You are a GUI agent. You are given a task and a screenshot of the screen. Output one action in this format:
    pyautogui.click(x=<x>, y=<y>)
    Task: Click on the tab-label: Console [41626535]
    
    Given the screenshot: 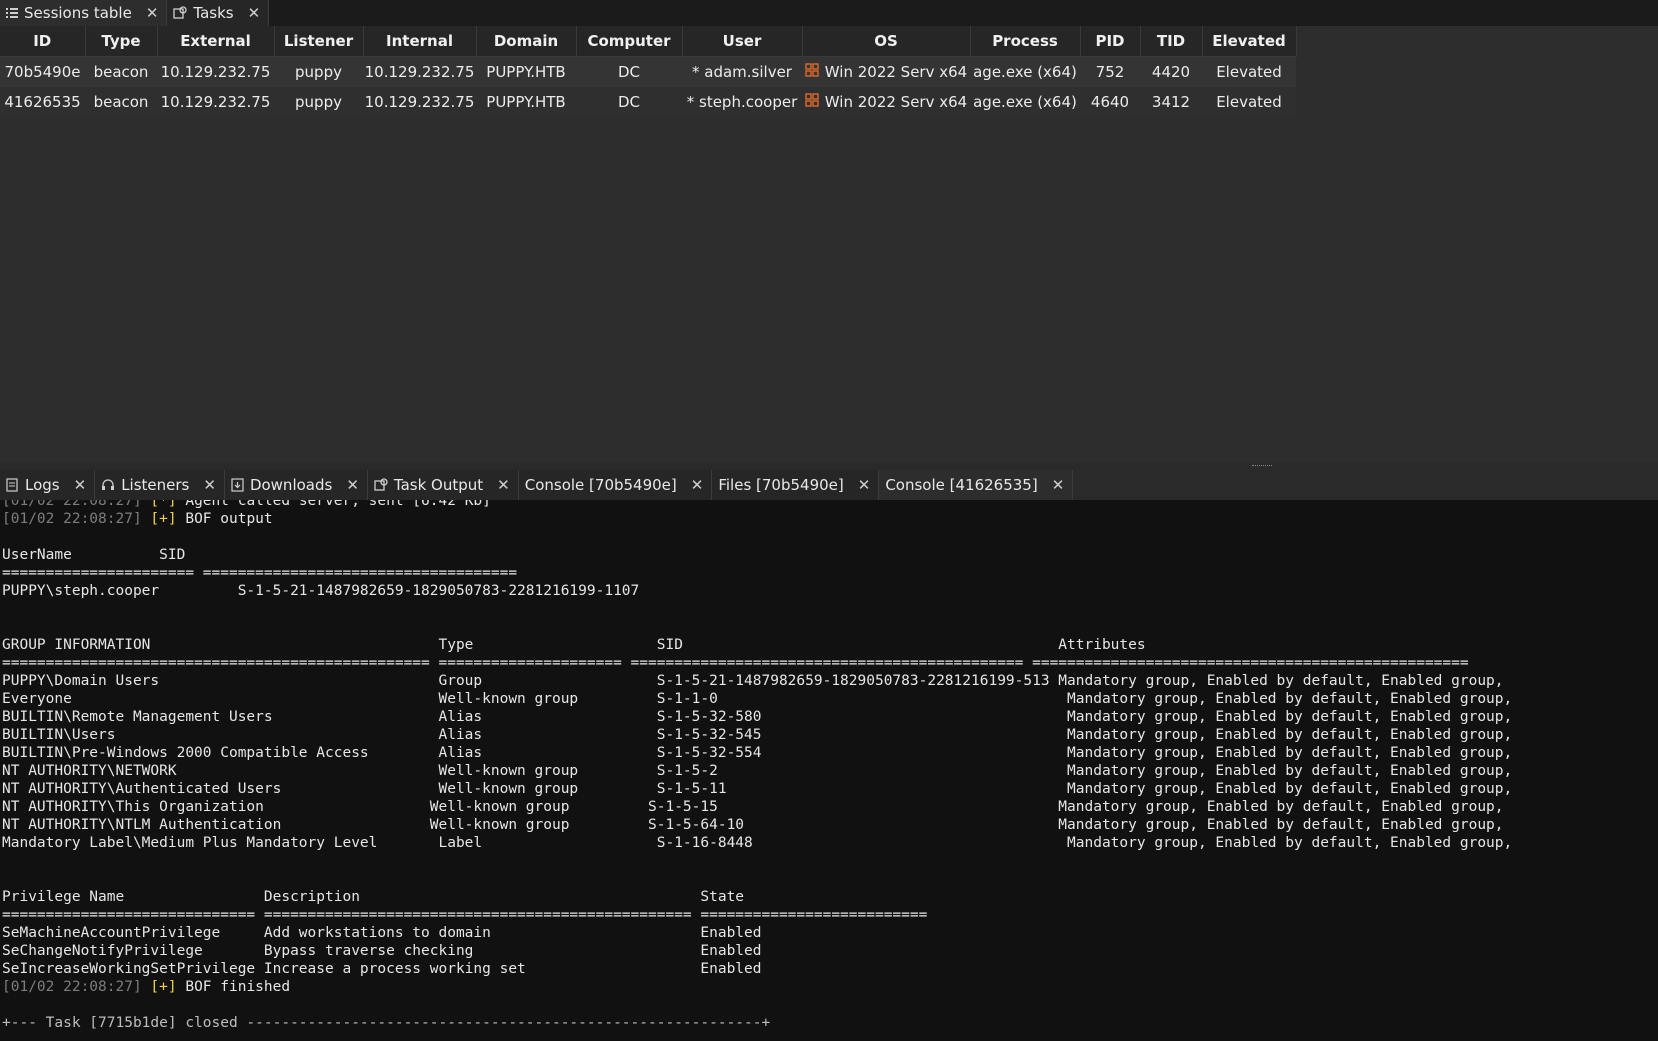 What is the action you would take?
    pyautogui.click(x=961, y=485)
    